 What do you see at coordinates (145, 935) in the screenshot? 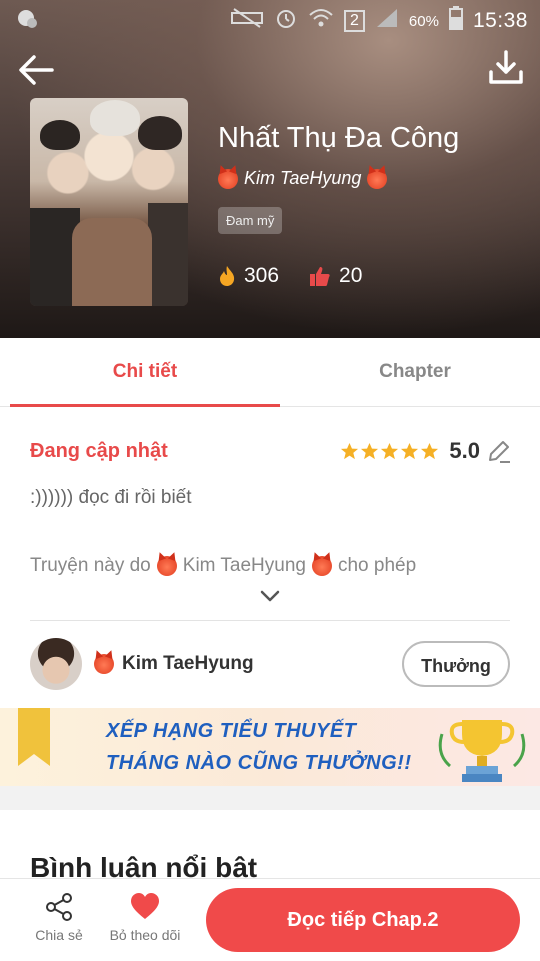
I see `unfollow-label: Bỏ theo dõi` at bounding box center [145, 935].